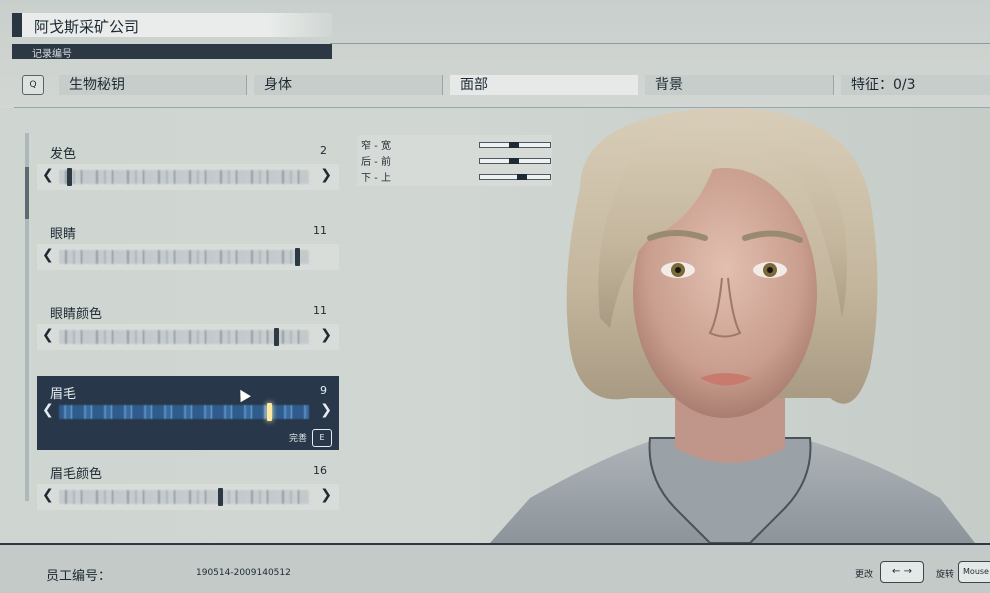 The width and height of the screenshot is (990, 593). Describe the element at coordinates (172, 25) in the screenshot. I see `company-title-bar: 阿戈斯采矿公司` at that location.